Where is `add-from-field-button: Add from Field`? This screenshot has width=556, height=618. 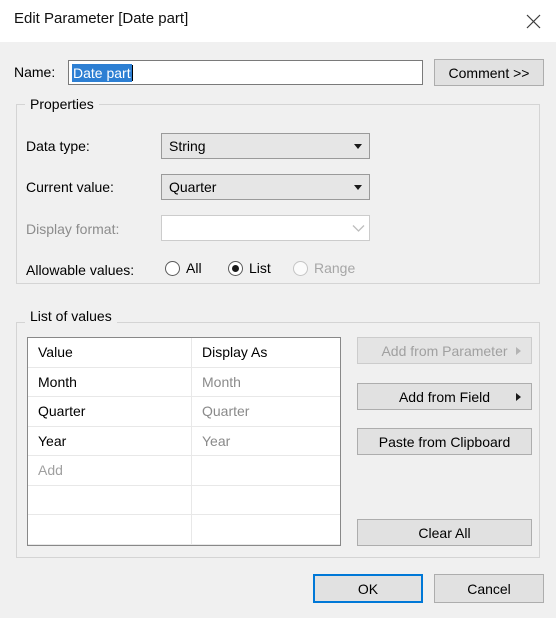
add-from-field-button: Add from Field is located at coordinates (444, 396).